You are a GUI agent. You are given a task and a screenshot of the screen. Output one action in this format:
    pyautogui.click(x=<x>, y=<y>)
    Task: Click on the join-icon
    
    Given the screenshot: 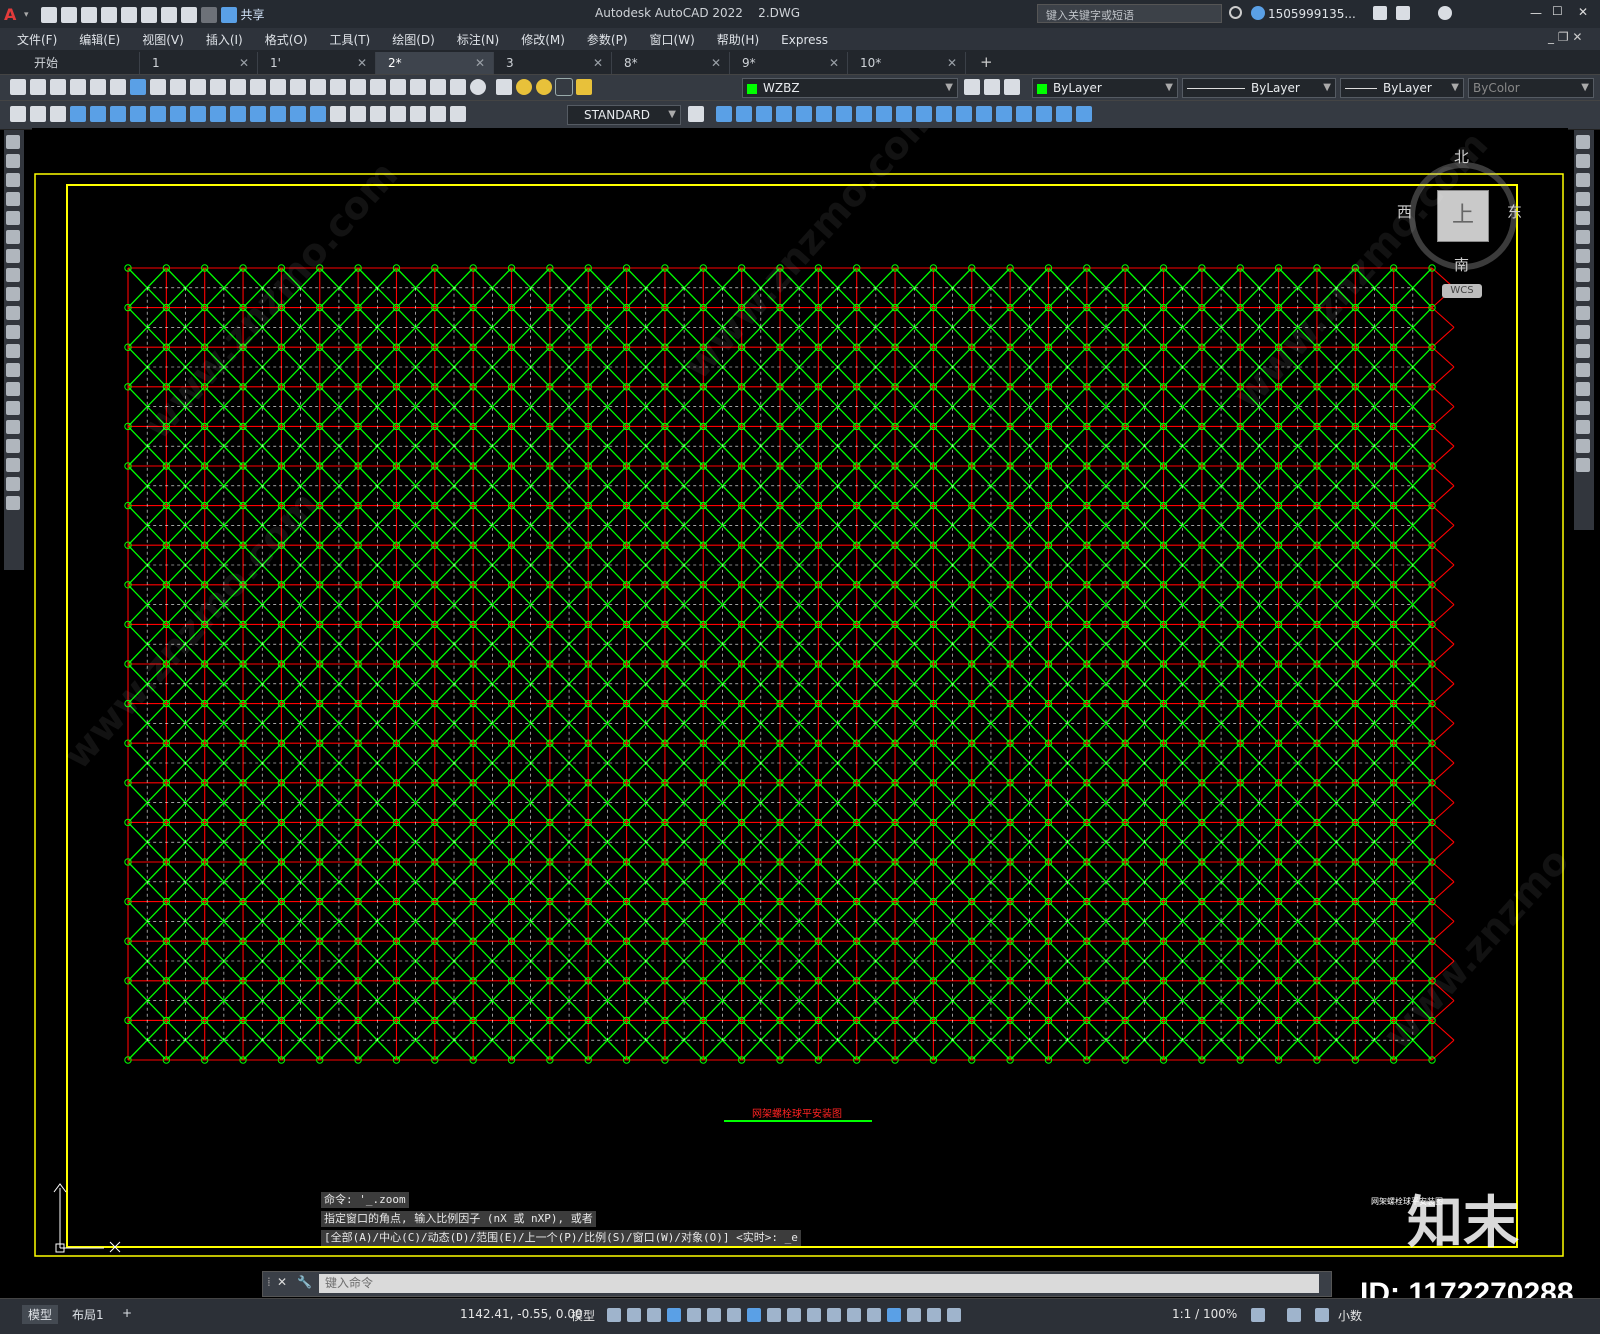 What is the action you would take?
    pyautogui.click(x=1583, y=389)
    